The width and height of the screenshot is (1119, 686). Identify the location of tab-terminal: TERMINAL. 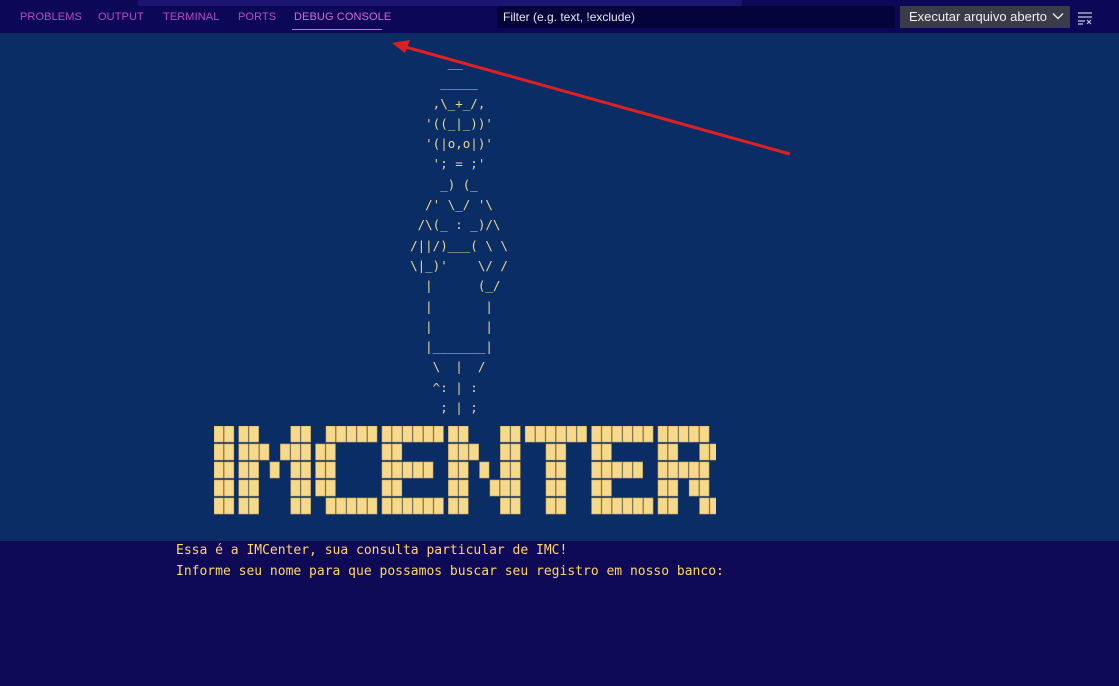
(191, 17).